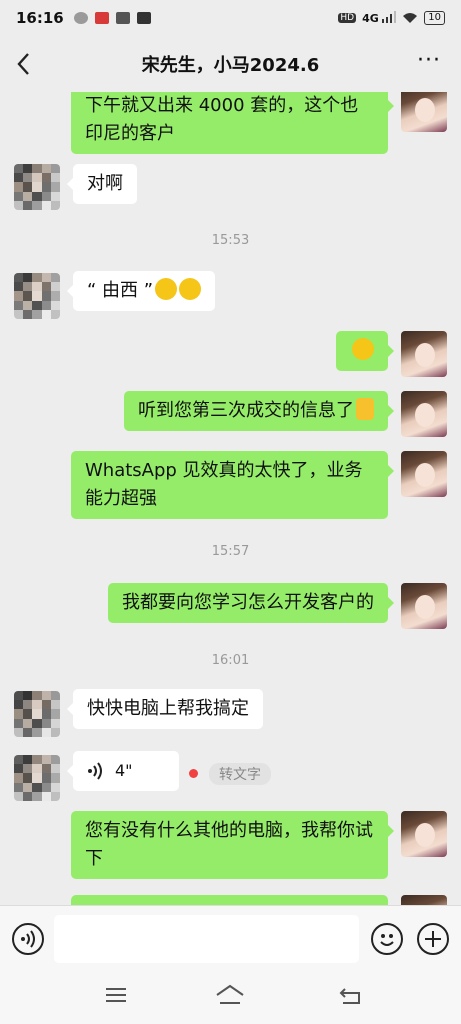 This screenshot has height=1024, width=461. What do you see at coordinates (28, 939) in the screenshot?
I see `voice-input-icon` at bounding box center [28, 939].